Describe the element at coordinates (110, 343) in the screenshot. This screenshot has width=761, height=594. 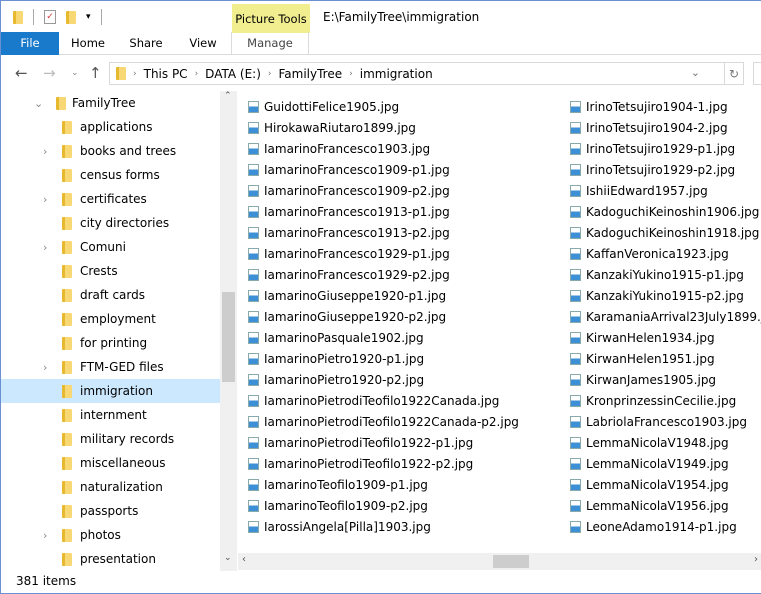
I see `tree-item: for printing` at that location.